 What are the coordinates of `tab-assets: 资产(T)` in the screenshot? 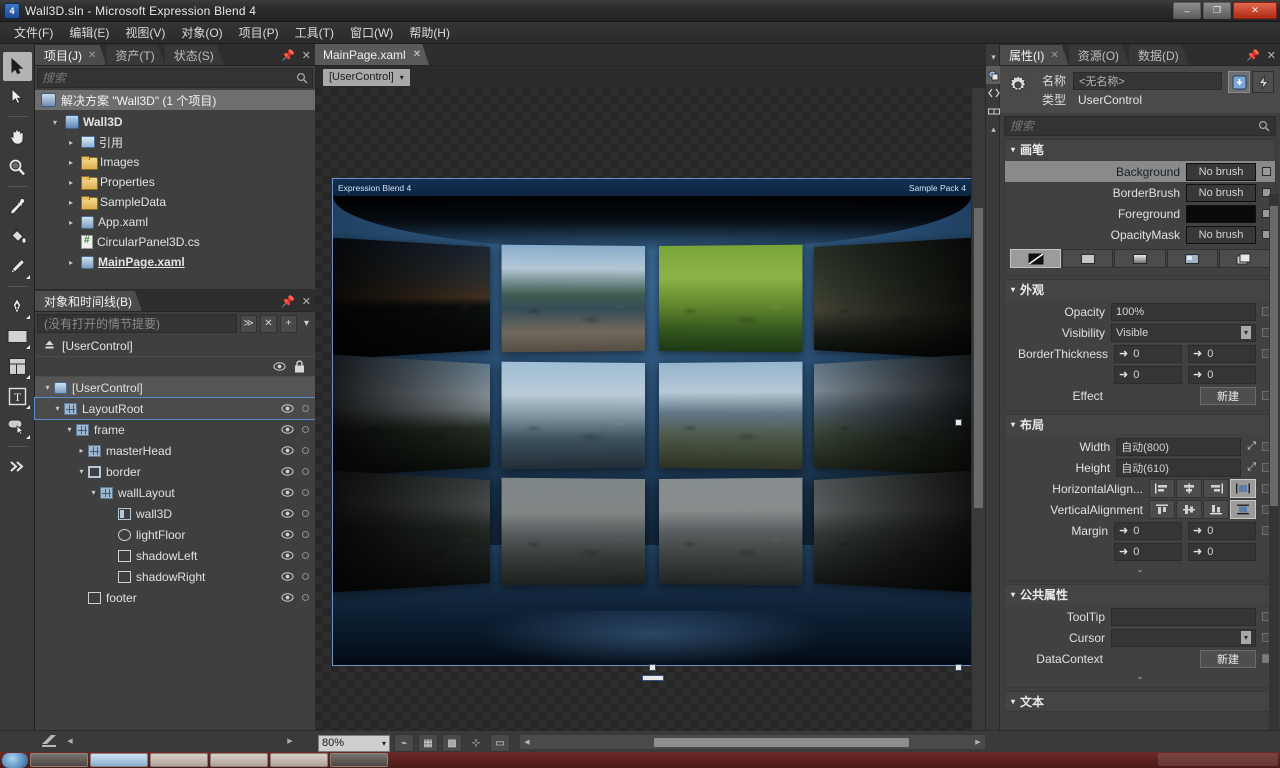 It's located at (135, 55).